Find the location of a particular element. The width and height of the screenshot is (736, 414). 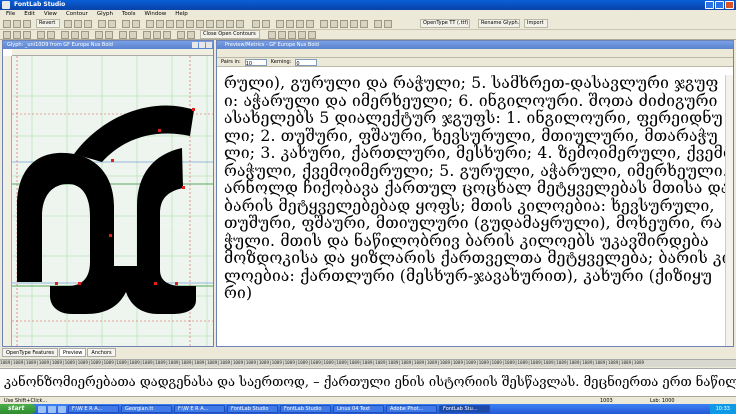

tray-clock: 10:33 is located at coordinates (723, 409).